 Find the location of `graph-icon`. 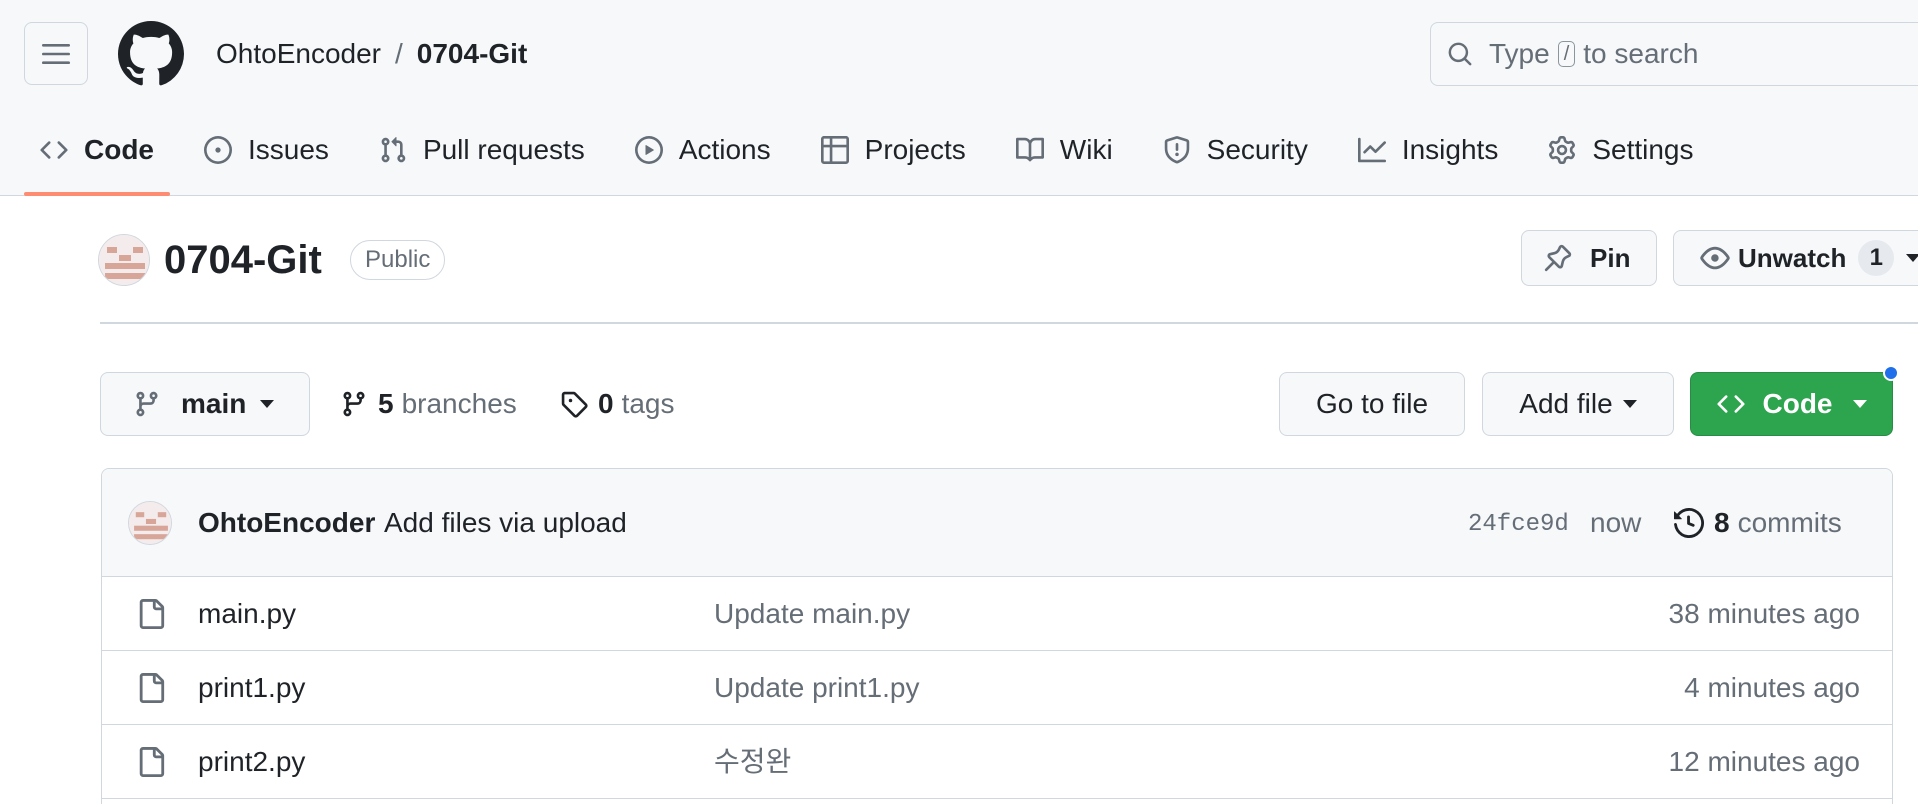

graph-icon is located at coordinates (1371, 150).